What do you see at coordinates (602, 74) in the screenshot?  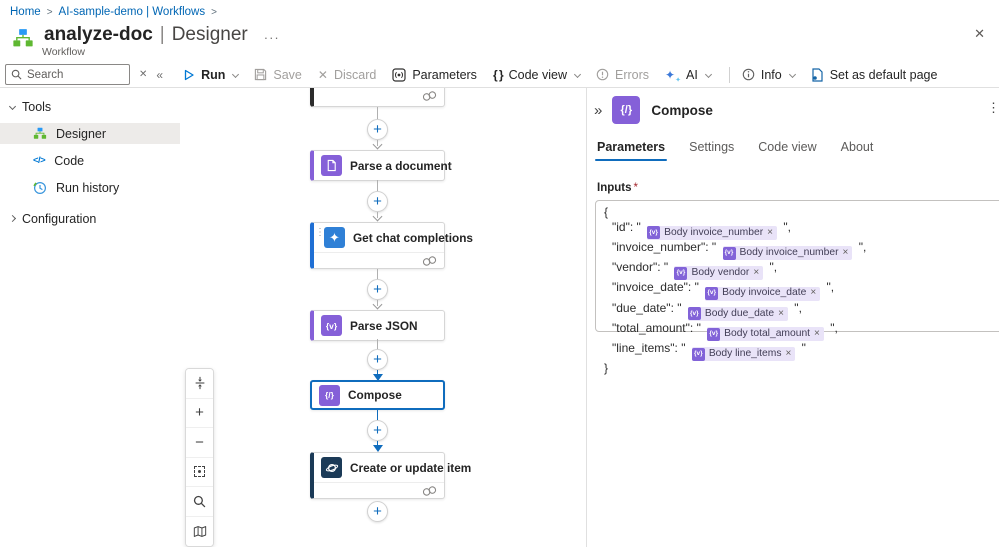 I see `errors-icon` at bounding box center [602, 74].